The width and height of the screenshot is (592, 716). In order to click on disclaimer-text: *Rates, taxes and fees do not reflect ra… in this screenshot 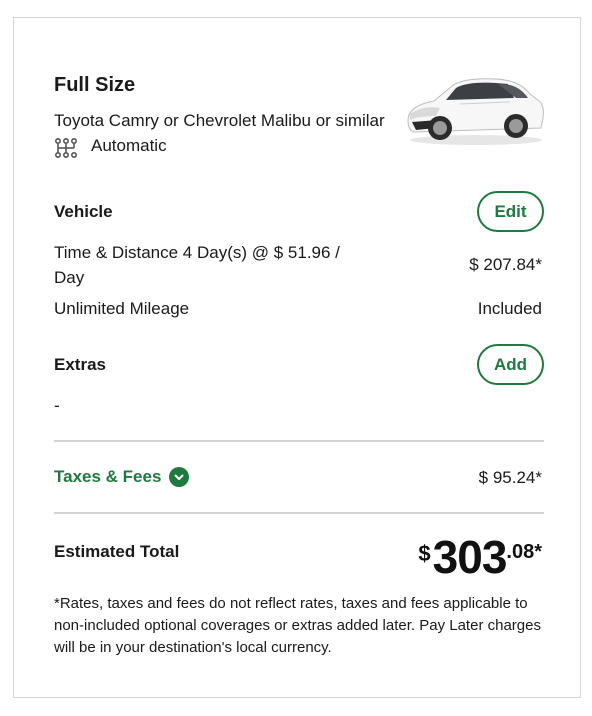, I will do `click(297, 625)`.